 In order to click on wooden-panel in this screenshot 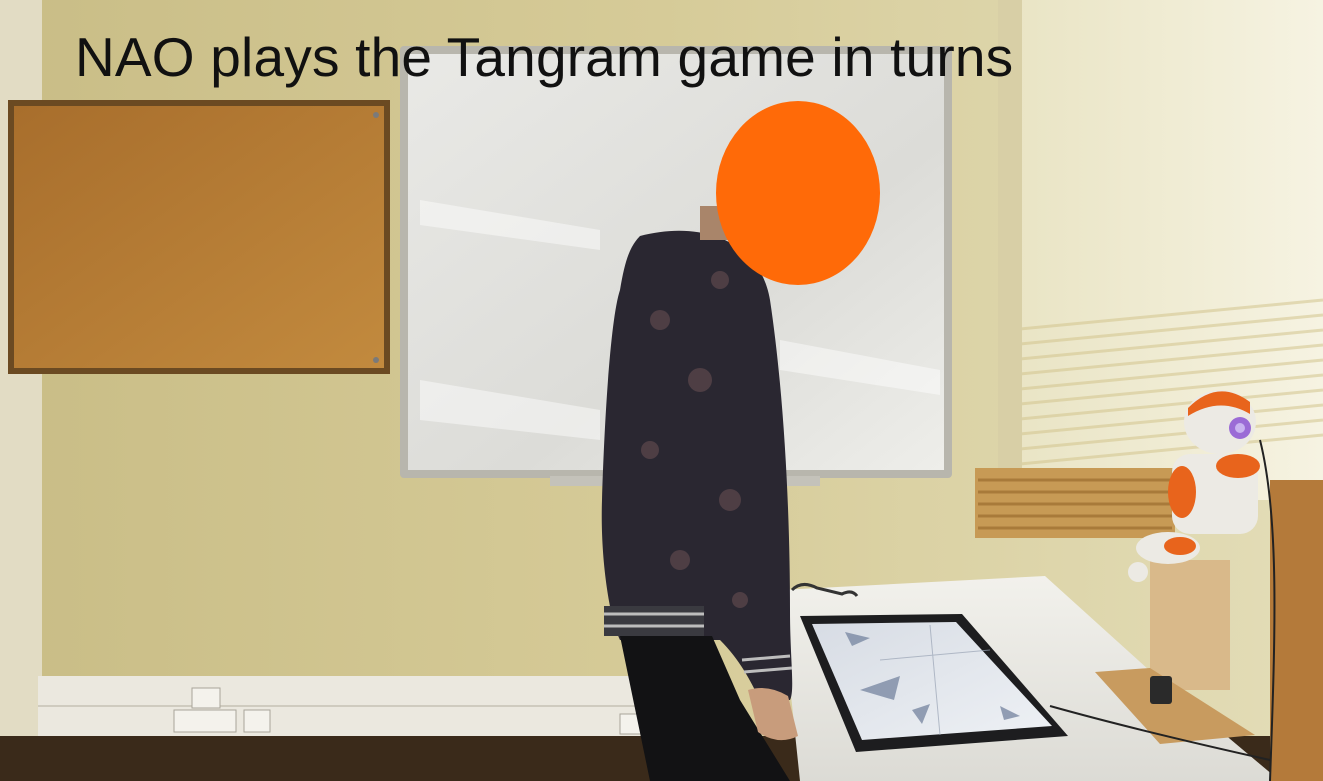, I will do `click(1296, 630)`.